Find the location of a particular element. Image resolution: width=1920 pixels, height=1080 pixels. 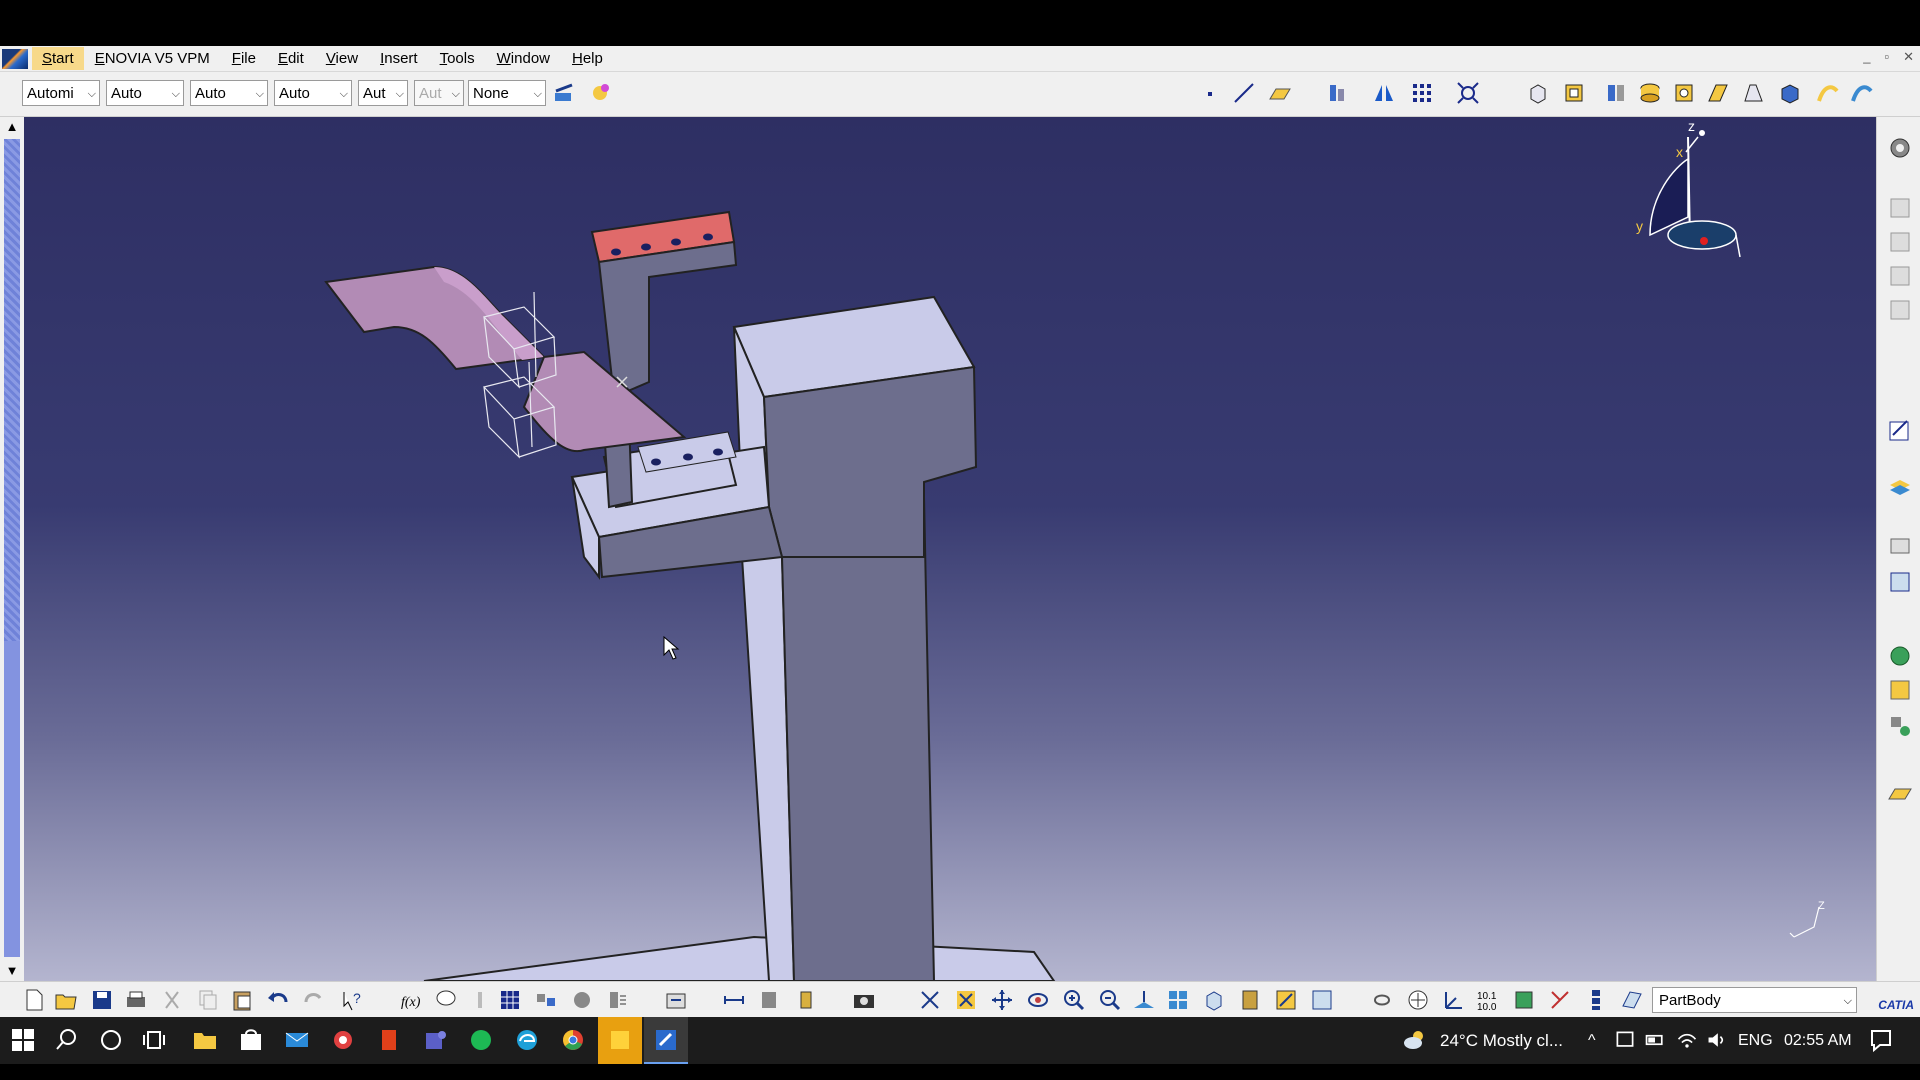

measure-inertia-icon is located at coordinates (806, 1000).